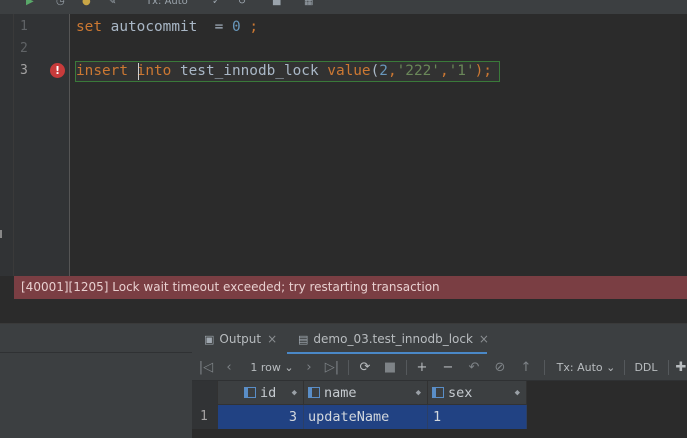  What do you see at coordinates (461, 71) in the screenshot?
I see `string-literal: '1'` at bounding box center [461, 71].